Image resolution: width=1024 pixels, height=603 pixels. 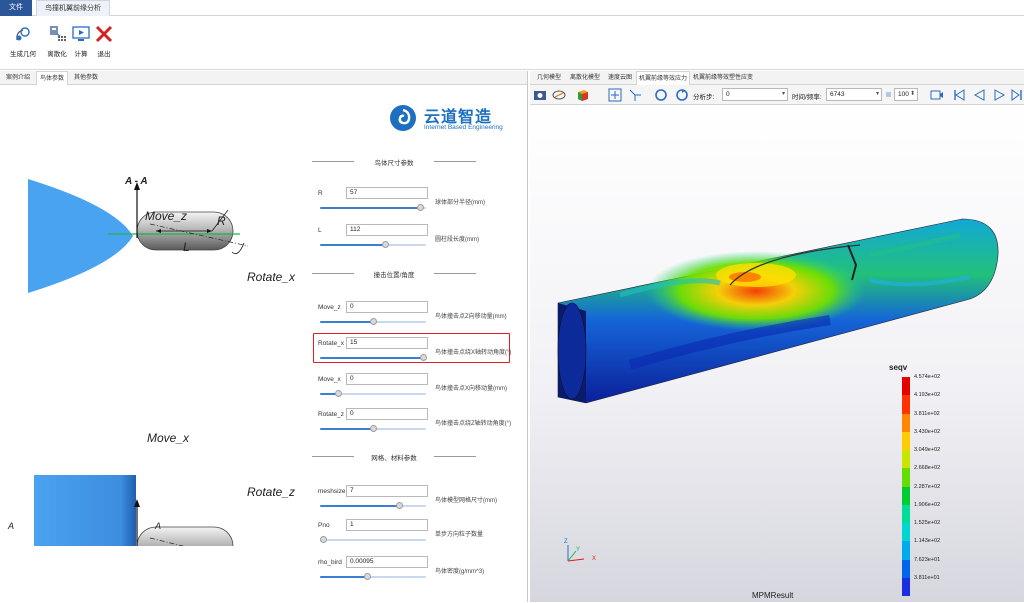 I want to click on axis-orient-icon, so click(x=635, y=95).